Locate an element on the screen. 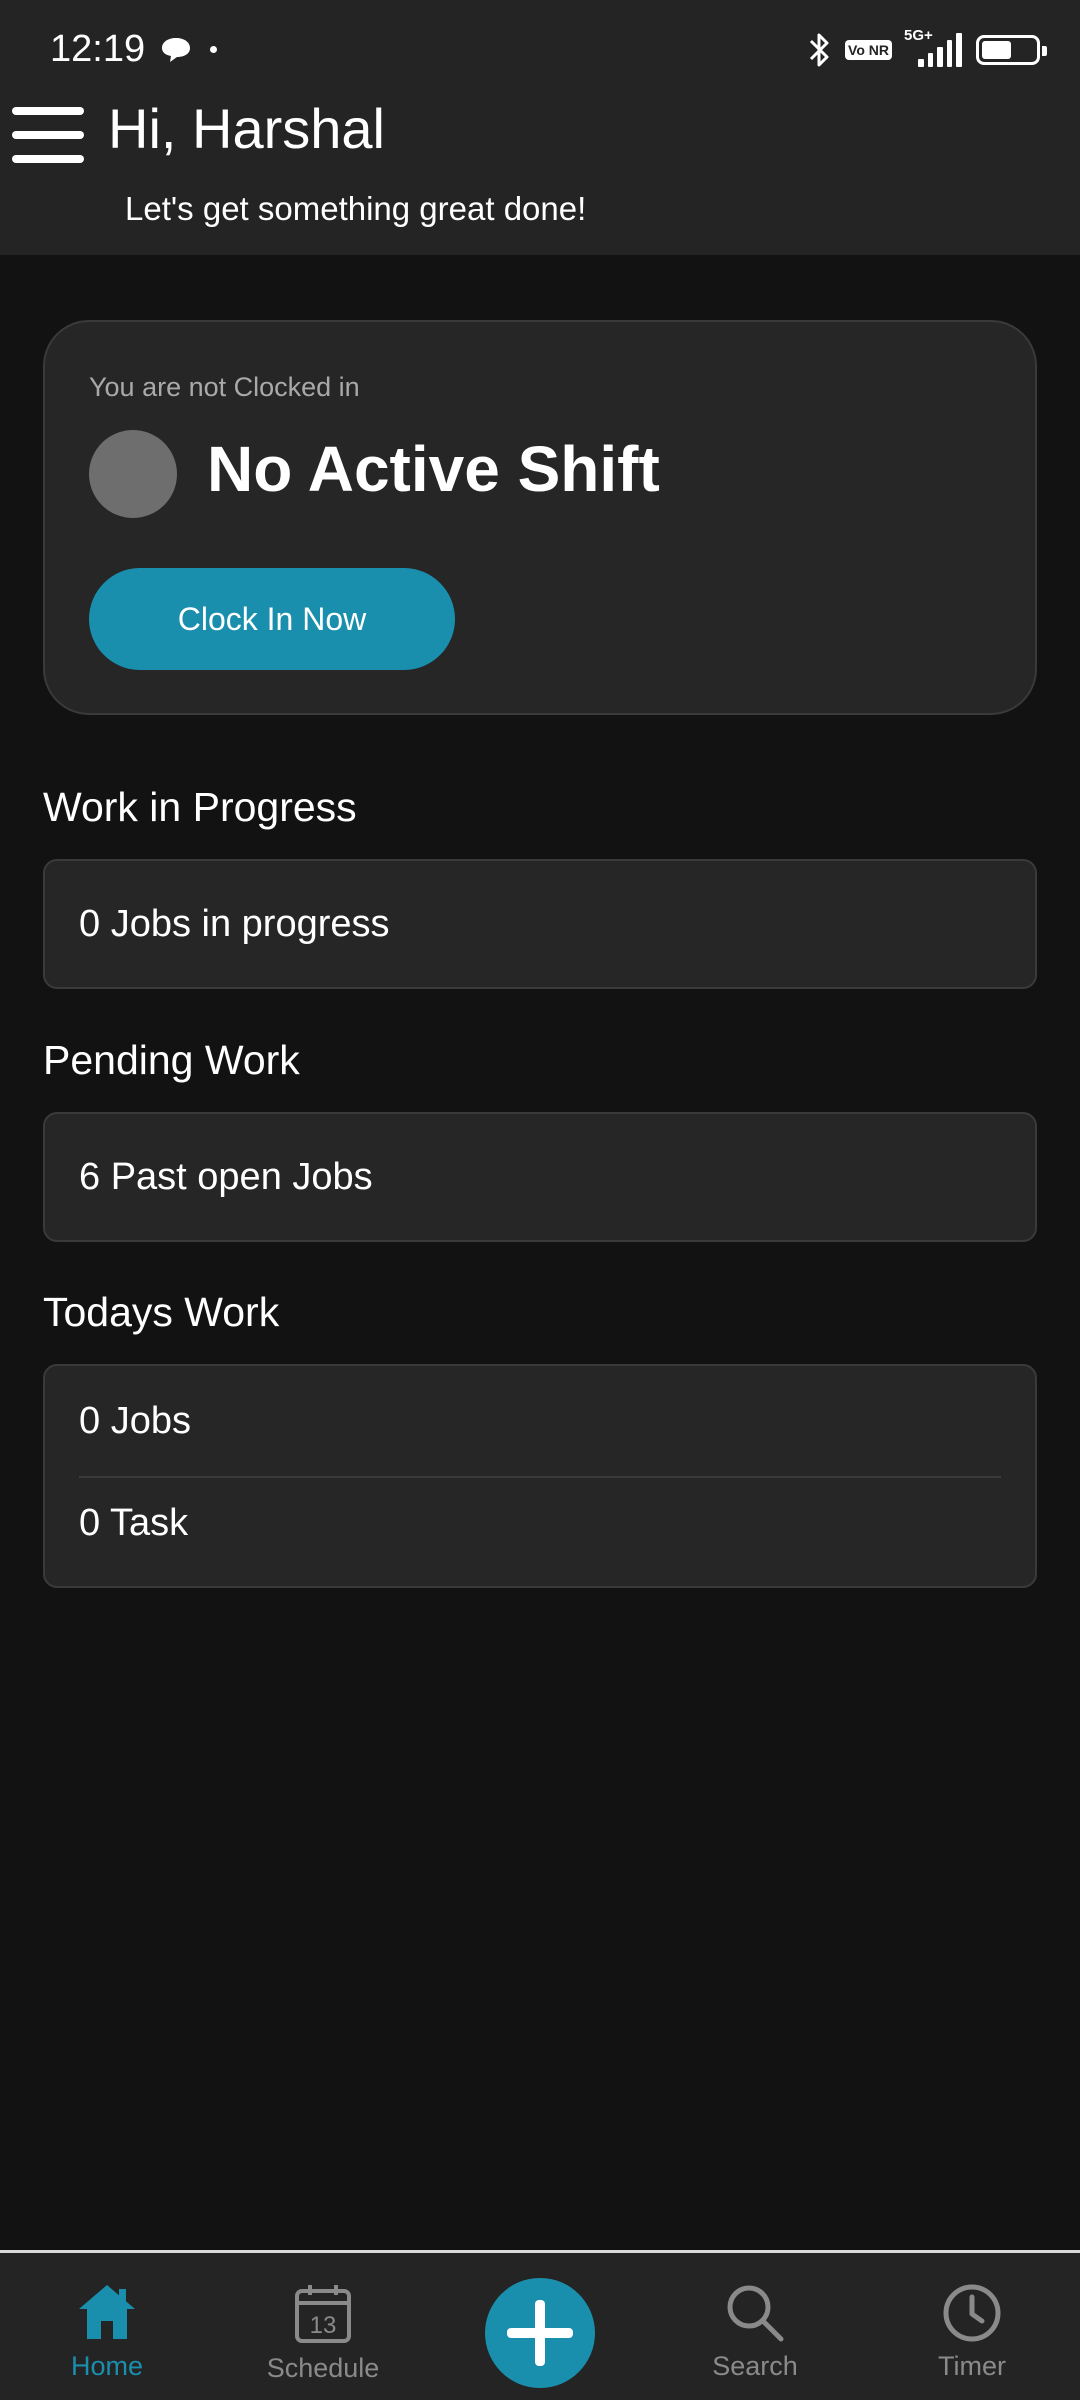 This screenshot has width=1080, height=2400. work-in-progress-title: Work in Progress is located at coordinates (200, 807).